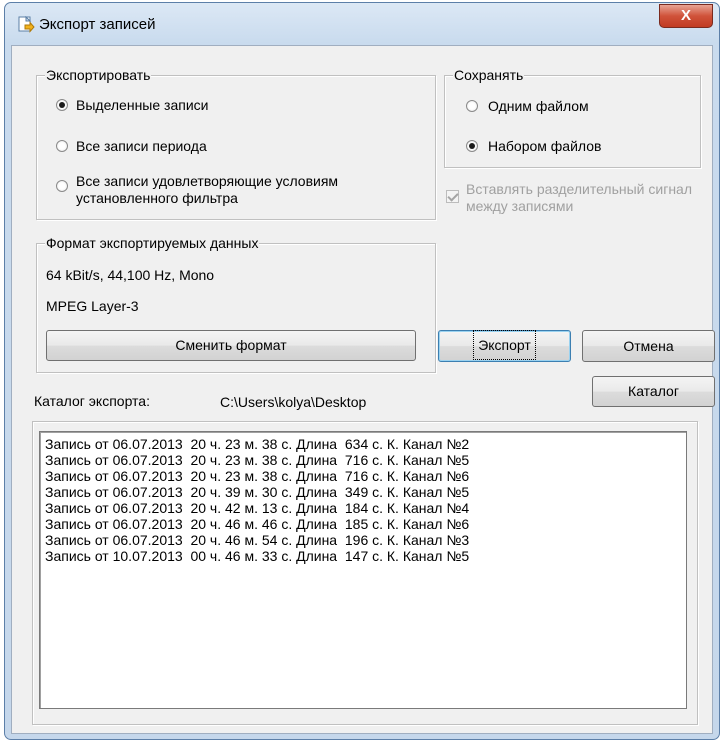 The width and height of the screenshot is (726, 745). What do you see at coordinates (152, 243) in the screenshot?
I see `format-group-label: Формат экспортируемых данных` at bounding box center [152, 243].